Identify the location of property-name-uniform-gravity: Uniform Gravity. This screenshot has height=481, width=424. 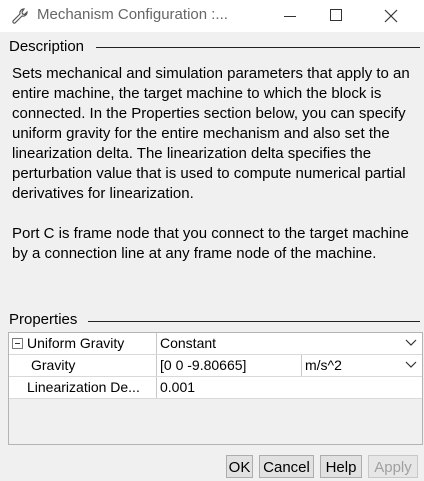
(76, 343).